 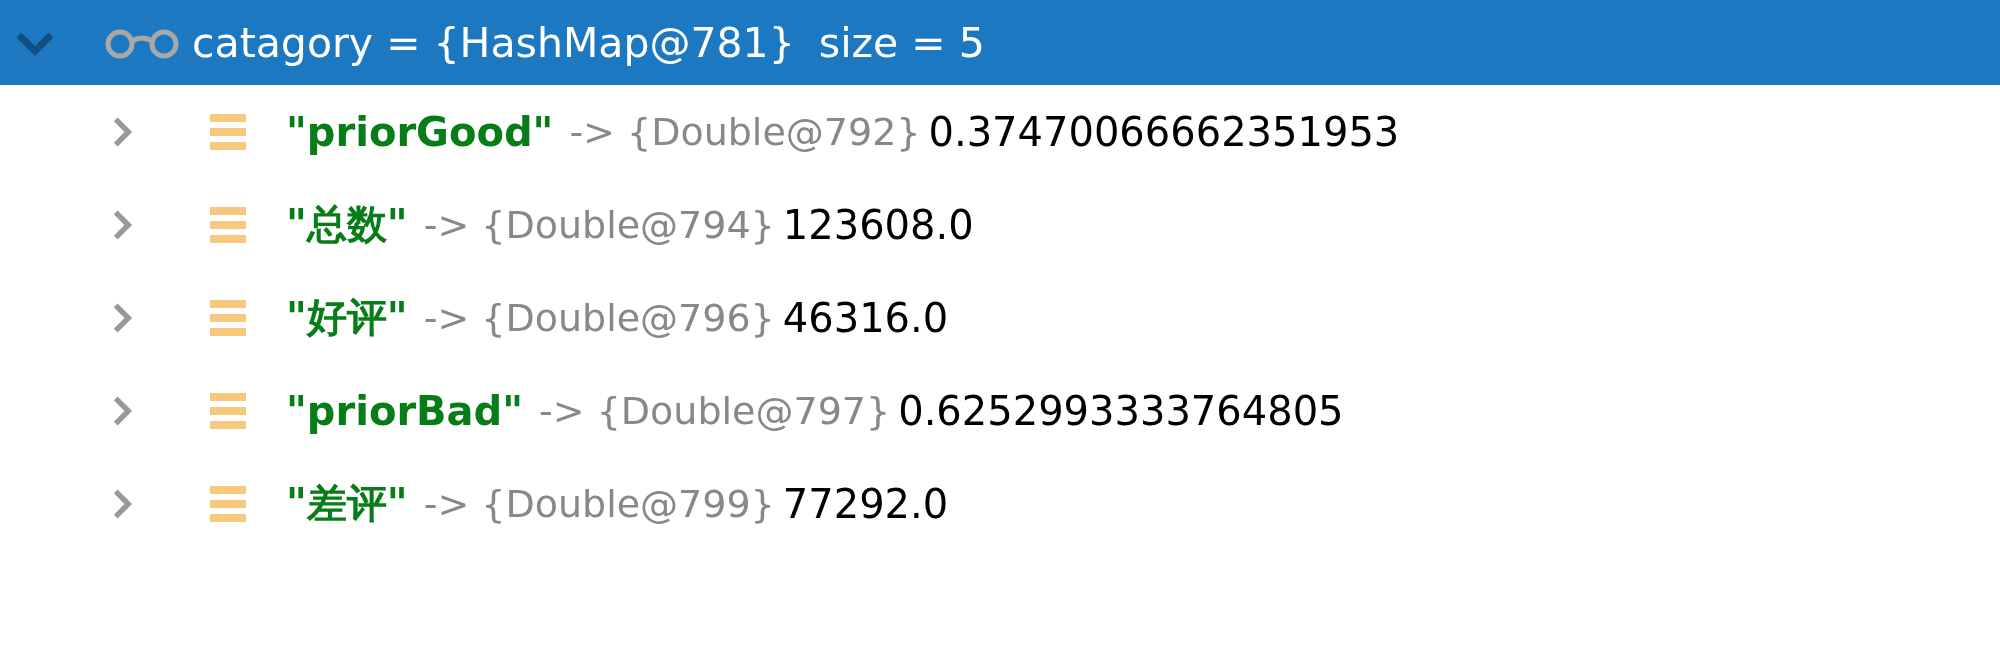 What do you see at coordinates (1164, 131) in the screenshot?
I see `entry-value: 0.37470066662351953` at bounding box center [1164, 131].